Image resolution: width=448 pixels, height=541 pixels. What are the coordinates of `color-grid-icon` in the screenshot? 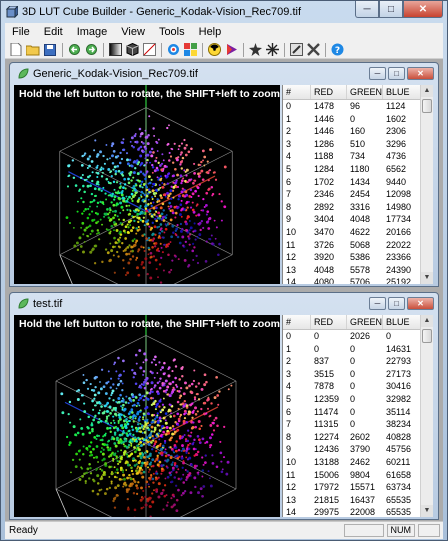 It's located at (190, 50).